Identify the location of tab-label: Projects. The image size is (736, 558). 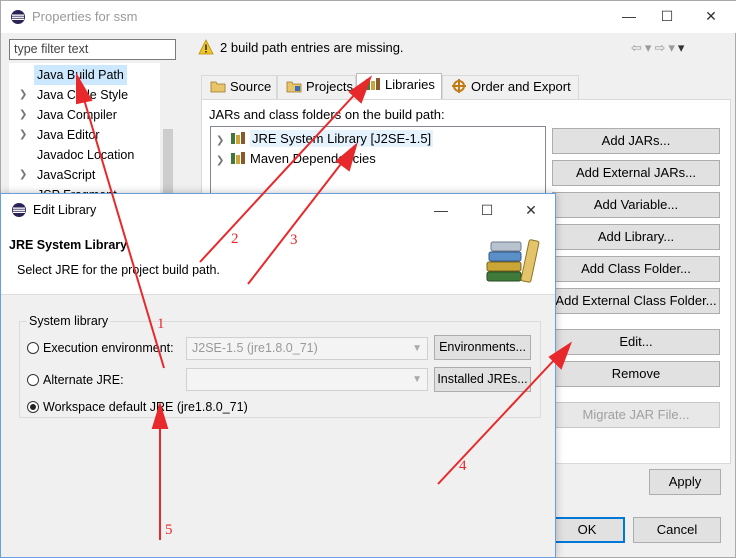
(329, 86).